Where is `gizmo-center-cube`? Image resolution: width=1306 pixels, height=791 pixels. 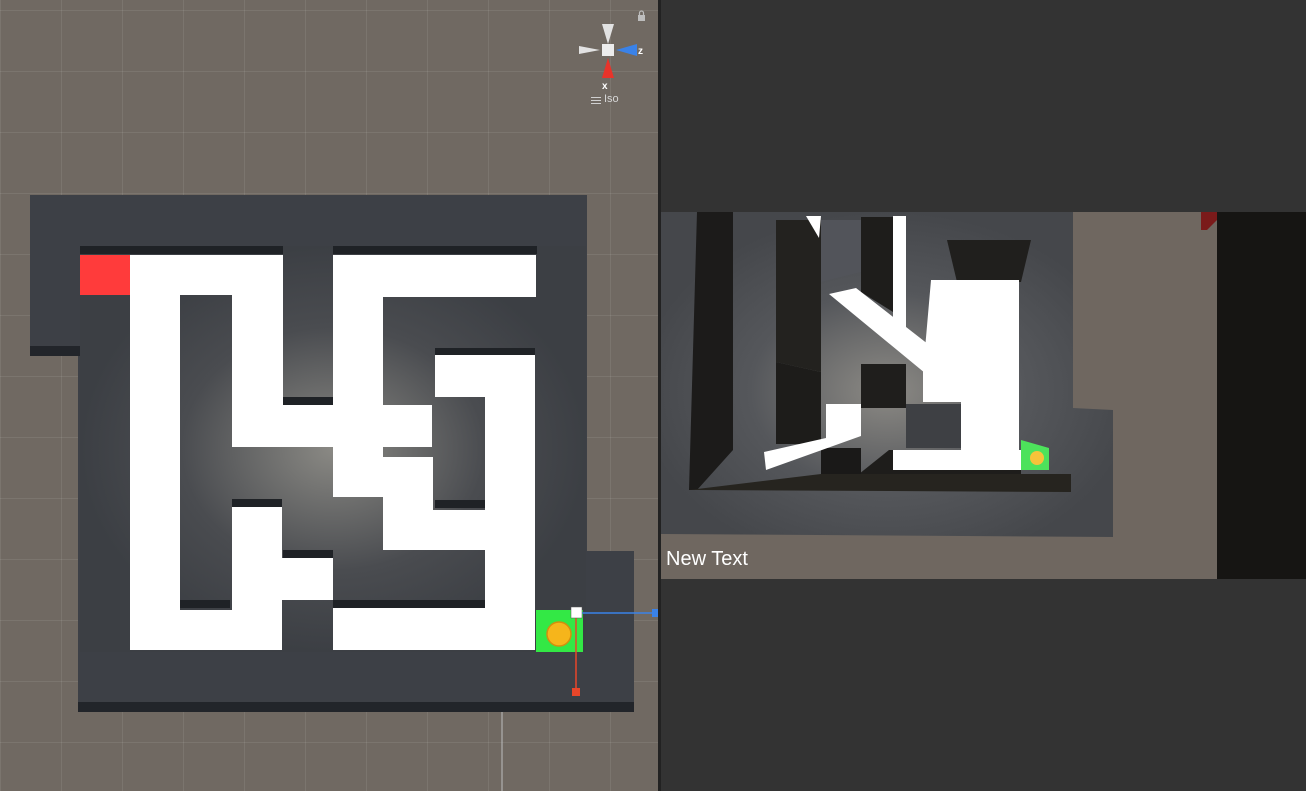
gizmo-center-cube is located at coordinates (608, 50).